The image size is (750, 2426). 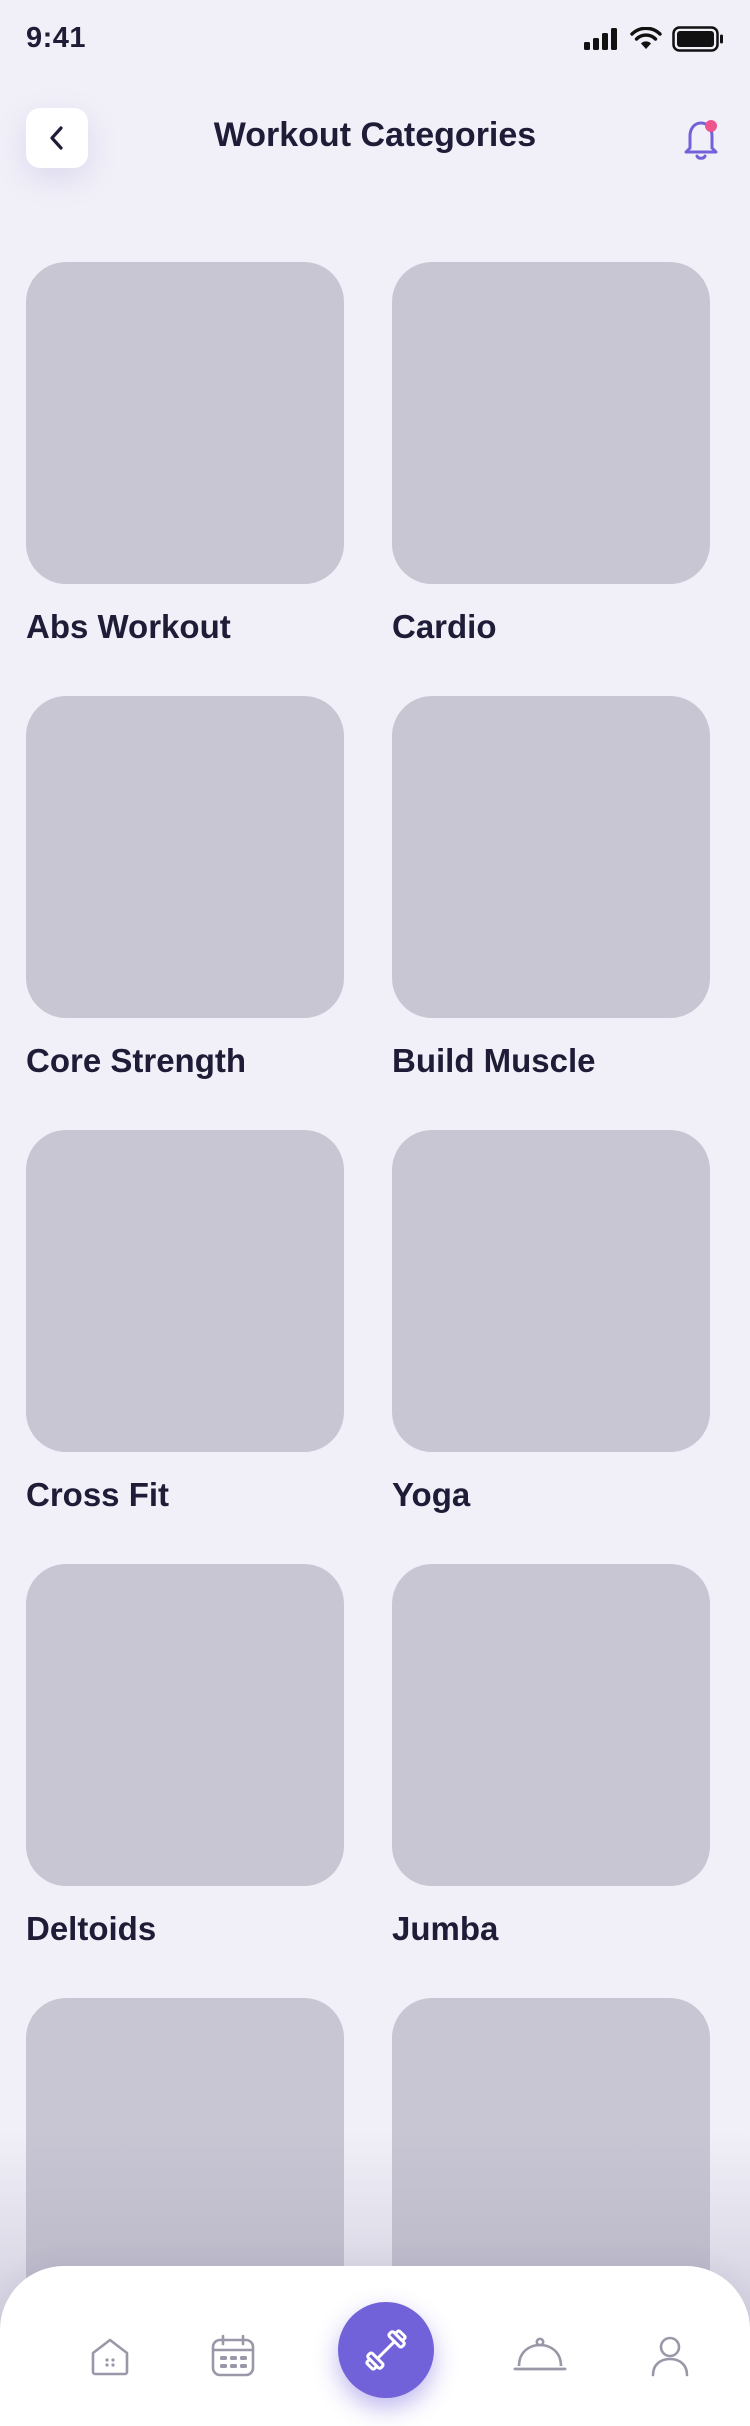 I want to click on category-card-build-muscle: Build Muscle, so click(x=551, y=888).